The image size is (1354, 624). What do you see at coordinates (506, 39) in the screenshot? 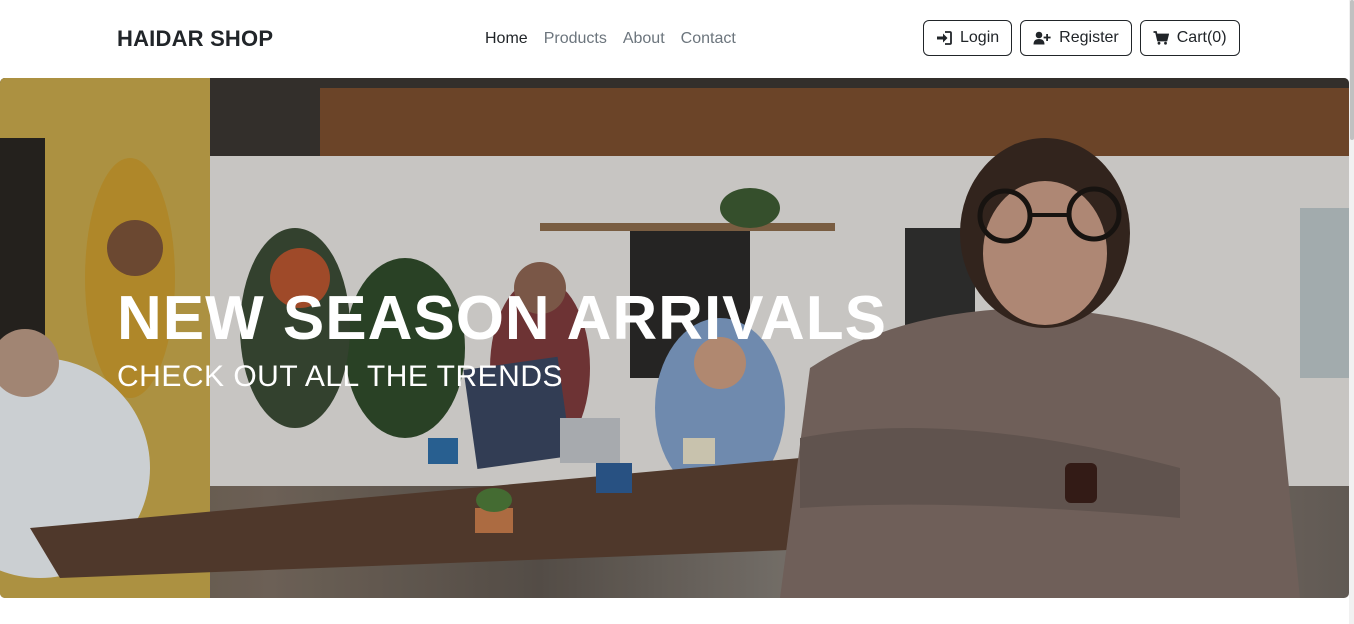
I see `nav-link-home: Home` at bounding box center [506, 39].